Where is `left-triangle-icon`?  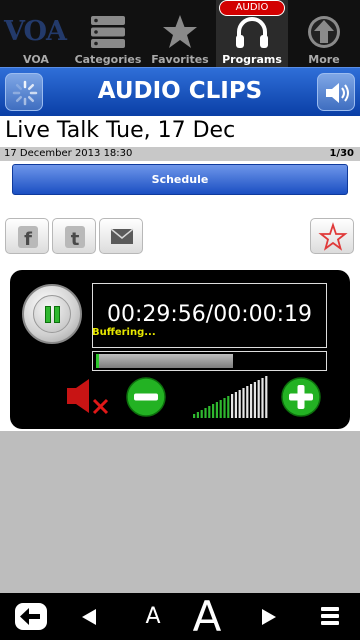 left-triangle-icon is located at coordinates (89, 617).